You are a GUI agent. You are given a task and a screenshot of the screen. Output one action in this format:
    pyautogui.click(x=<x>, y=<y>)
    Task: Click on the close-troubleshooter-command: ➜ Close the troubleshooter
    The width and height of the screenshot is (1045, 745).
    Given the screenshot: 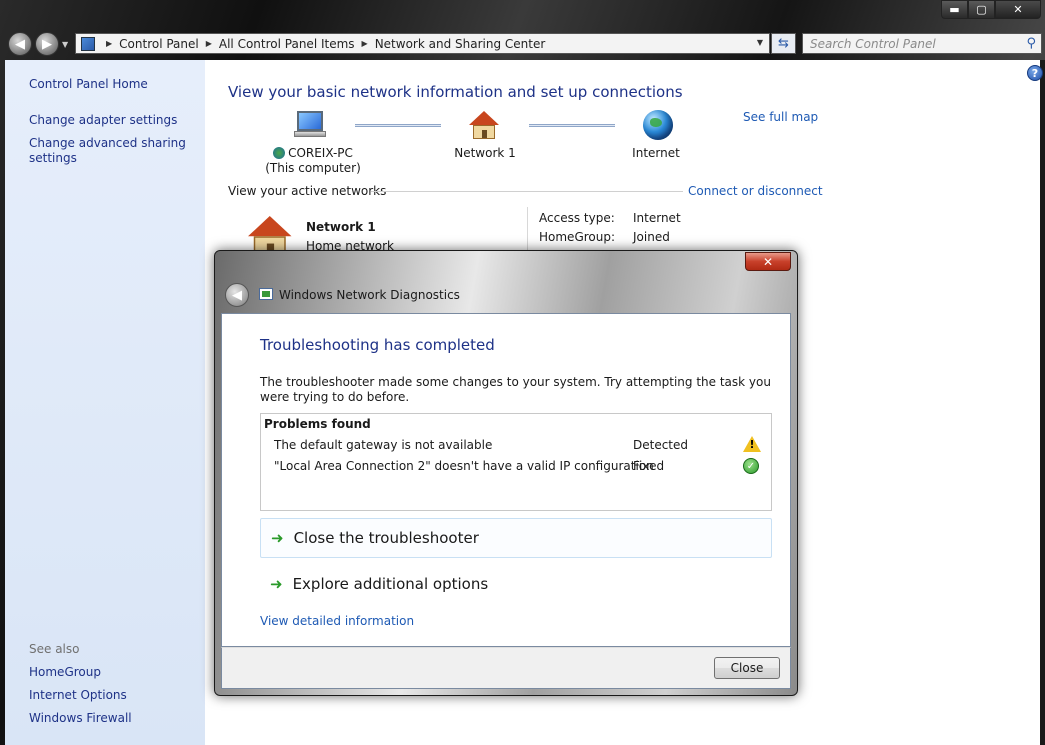 What is the action you would take?
    pyautogui.click(x=516, y=538)
    